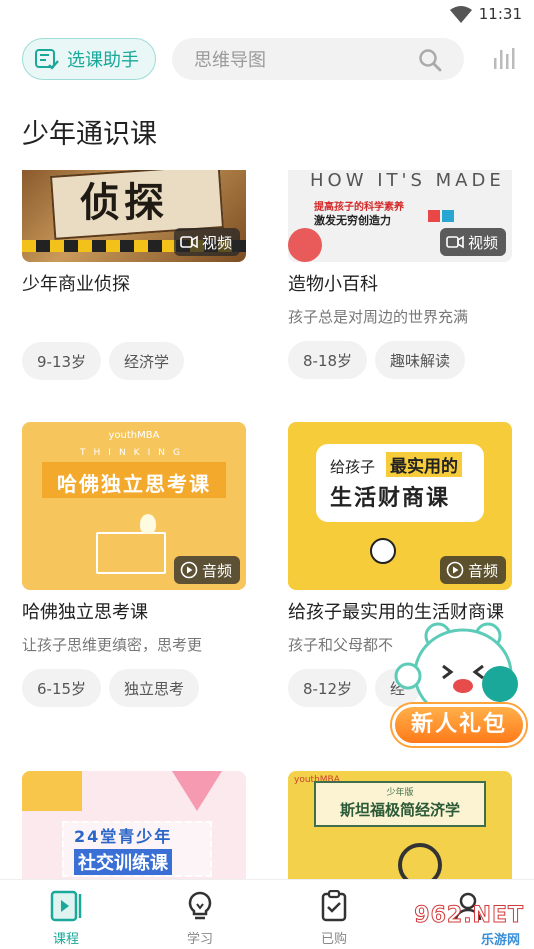 The image size is (534, 949). I want to click on course-tags: 9-13岁 经济学, so click(134, 361).